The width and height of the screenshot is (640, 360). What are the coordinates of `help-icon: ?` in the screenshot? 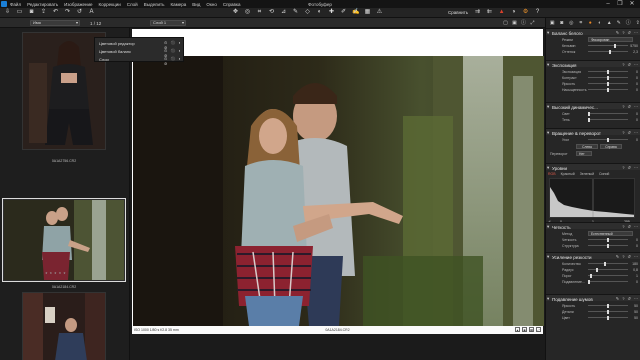 It's located at (537, 12).